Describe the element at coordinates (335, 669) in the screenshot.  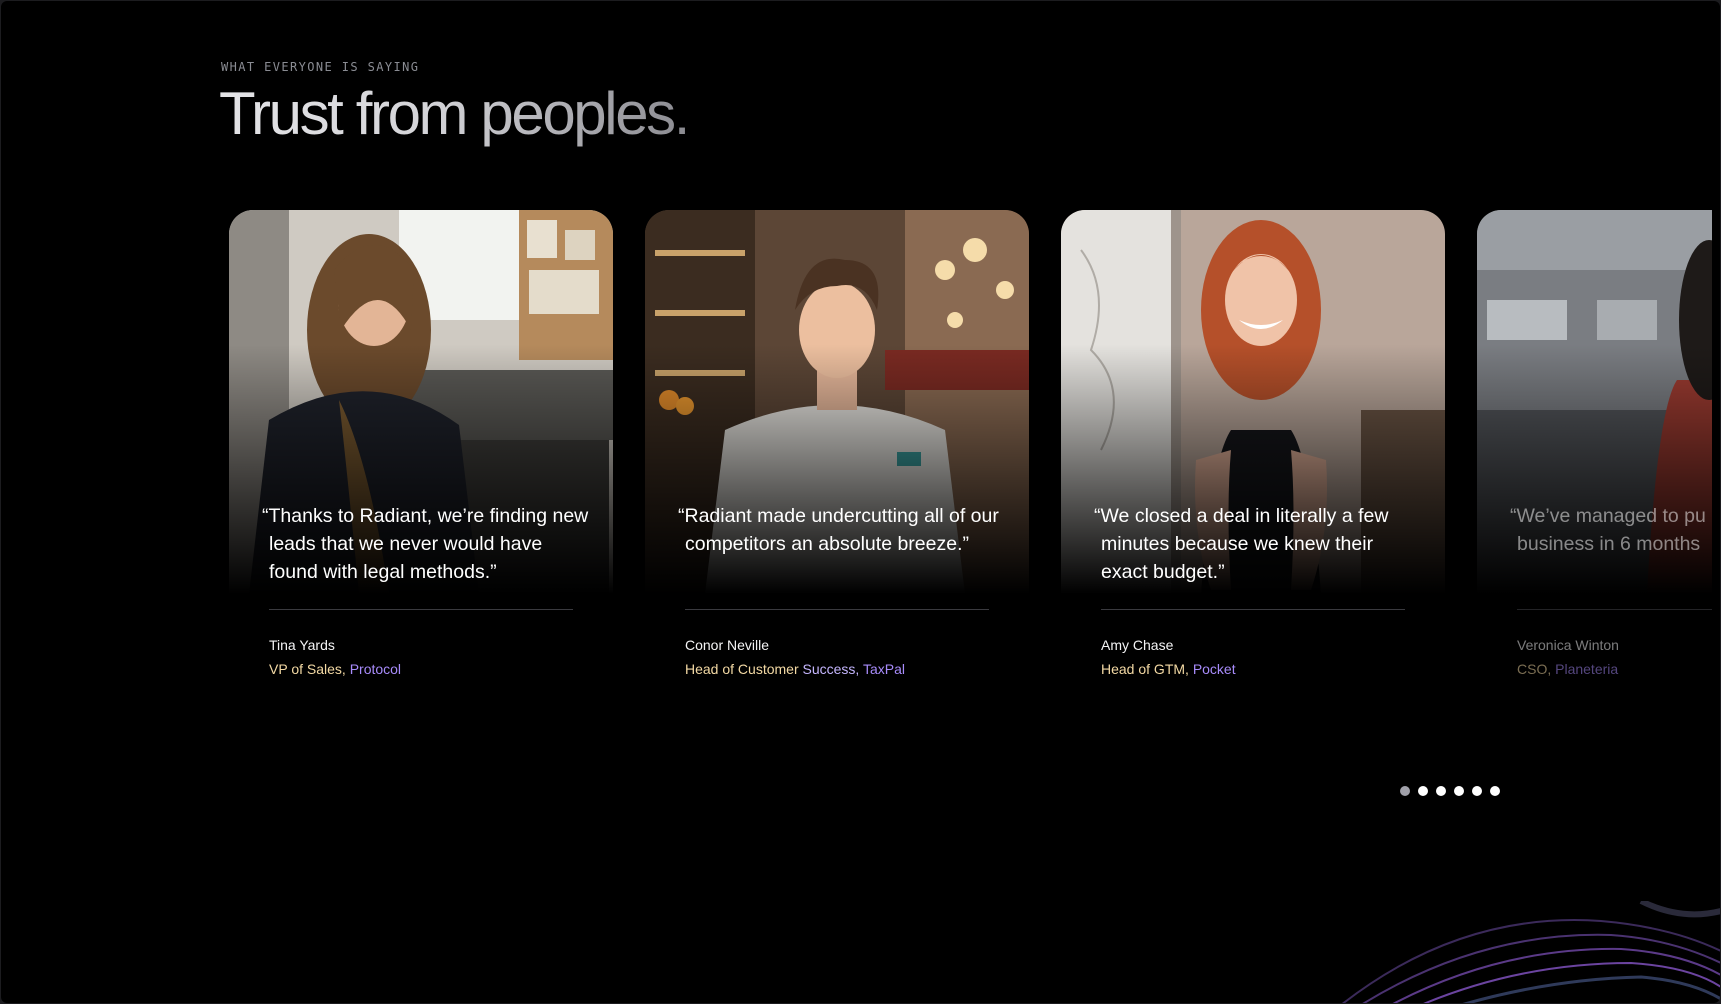
I see `testimonial-role: VP of Sales, Protocol` at that location.